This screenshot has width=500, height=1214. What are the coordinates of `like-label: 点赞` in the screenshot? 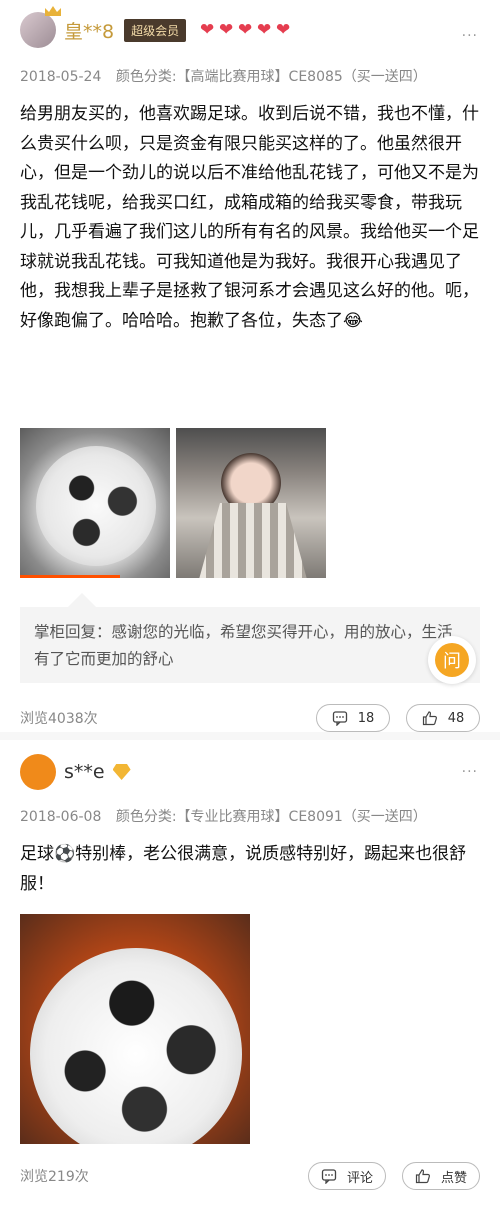 It's located at (453, 1178).